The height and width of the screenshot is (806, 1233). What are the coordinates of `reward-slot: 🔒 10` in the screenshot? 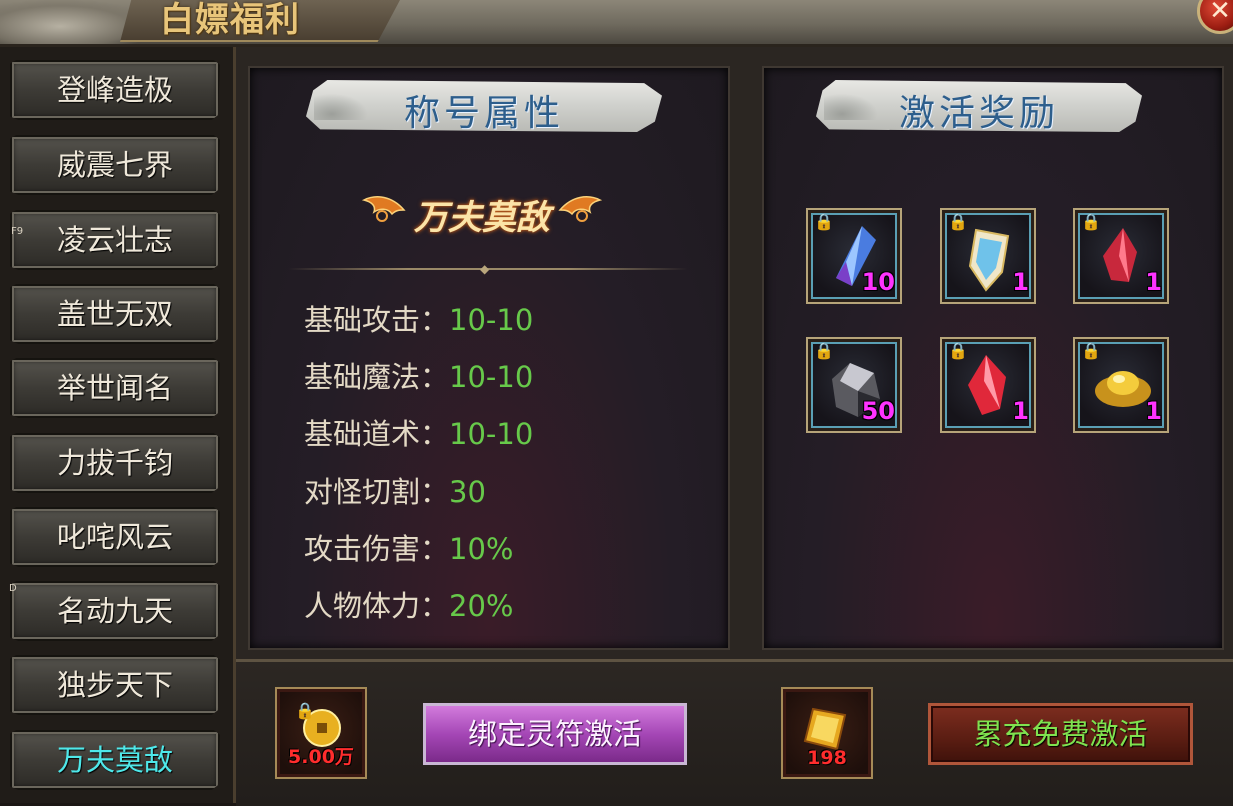 It's located at (854, 256).